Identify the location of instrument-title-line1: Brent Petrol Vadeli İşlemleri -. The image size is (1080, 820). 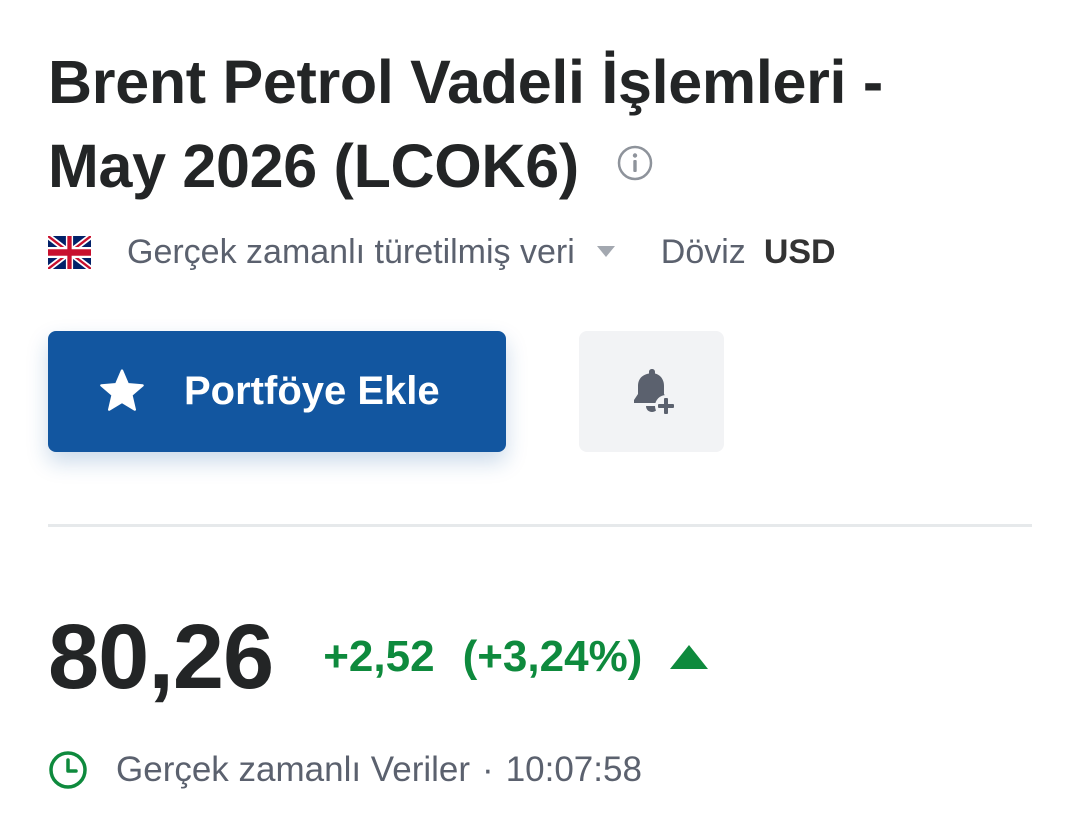
(465, 82).